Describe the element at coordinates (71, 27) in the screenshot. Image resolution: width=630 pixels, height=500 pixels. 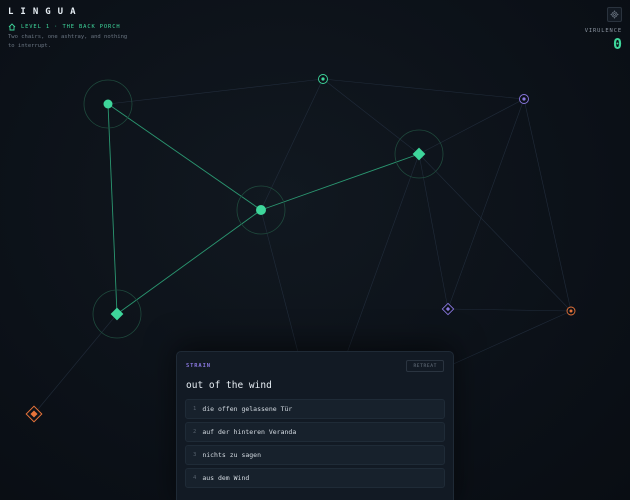
I see `level-label: LEVEL 1 · THE BACK PORCH` at that location.